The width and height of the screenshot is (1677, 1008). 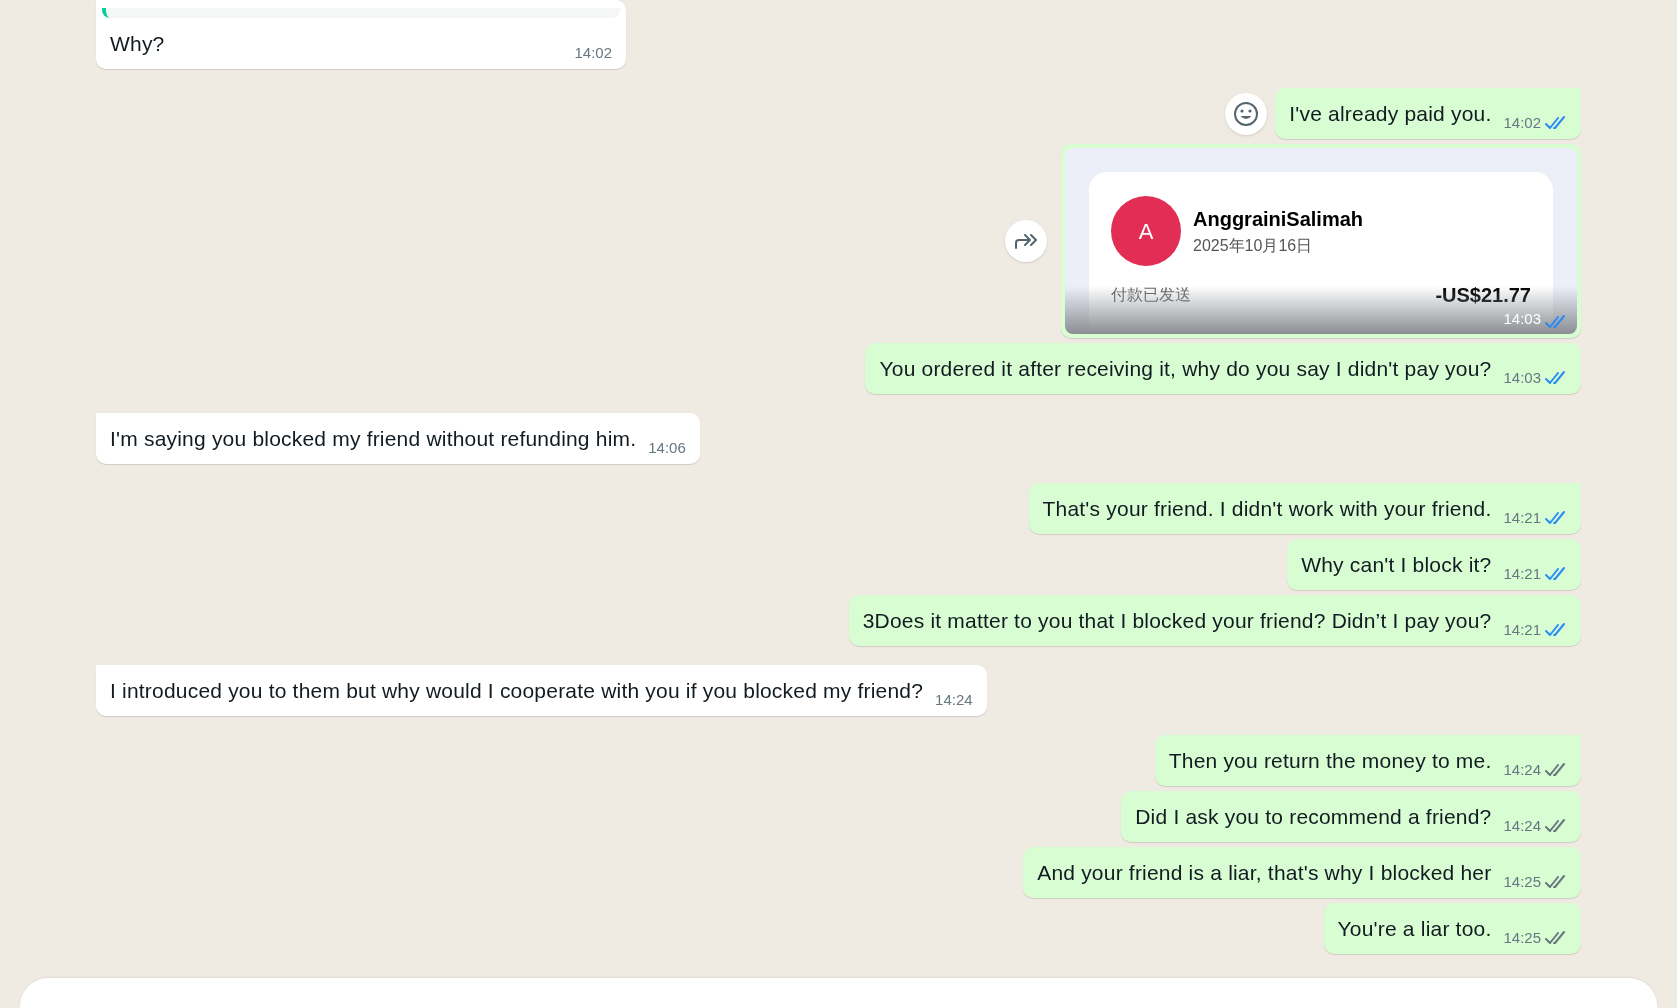 I want to click on smiley-icon, so click(x=1246, y=113).